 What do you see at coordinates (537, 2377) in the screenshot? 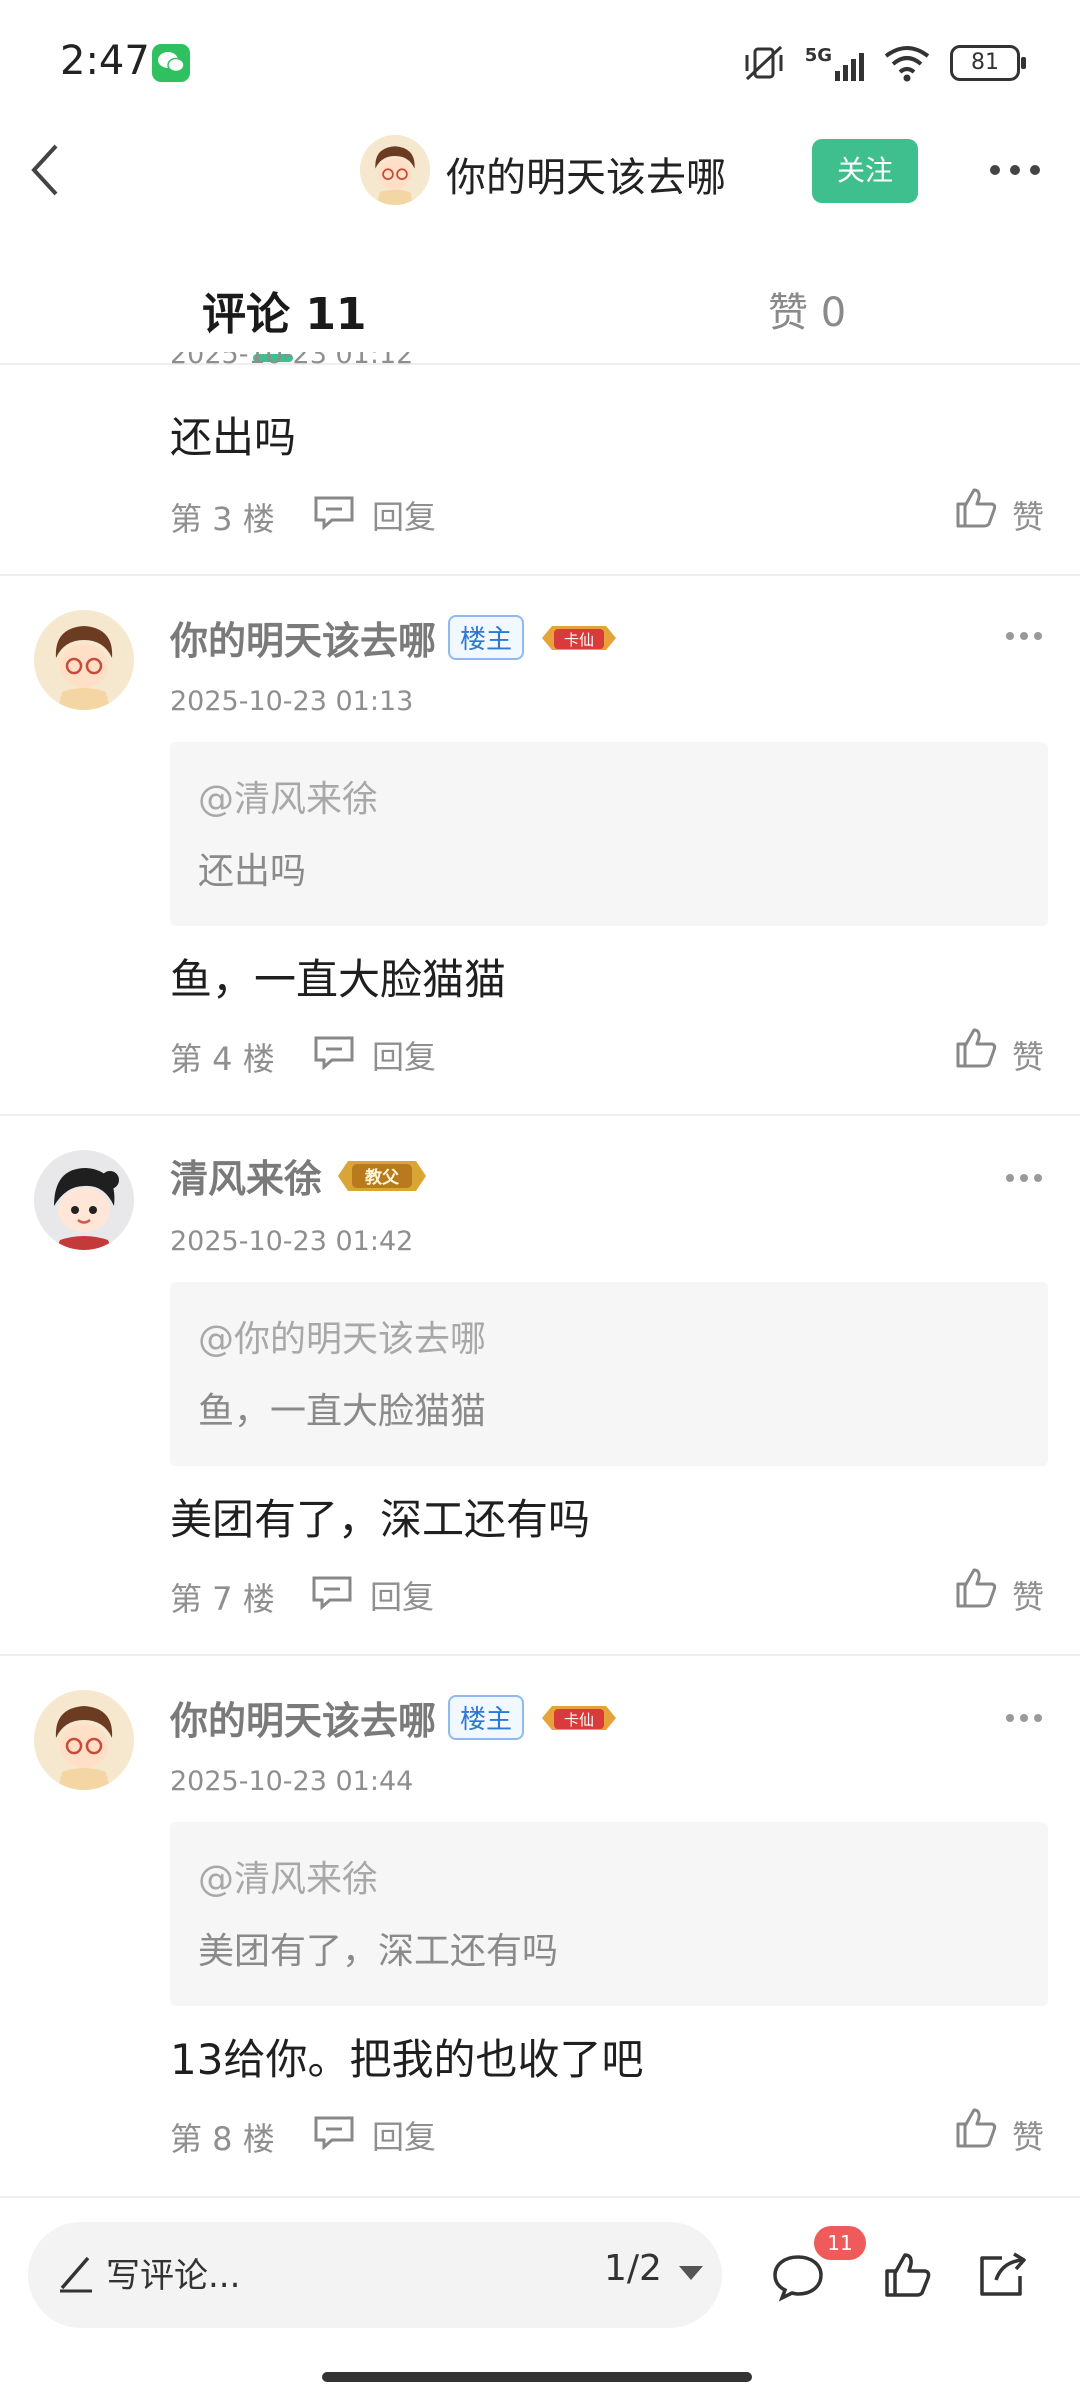
I see `home-indicator` at bounding box center [537, 2377].